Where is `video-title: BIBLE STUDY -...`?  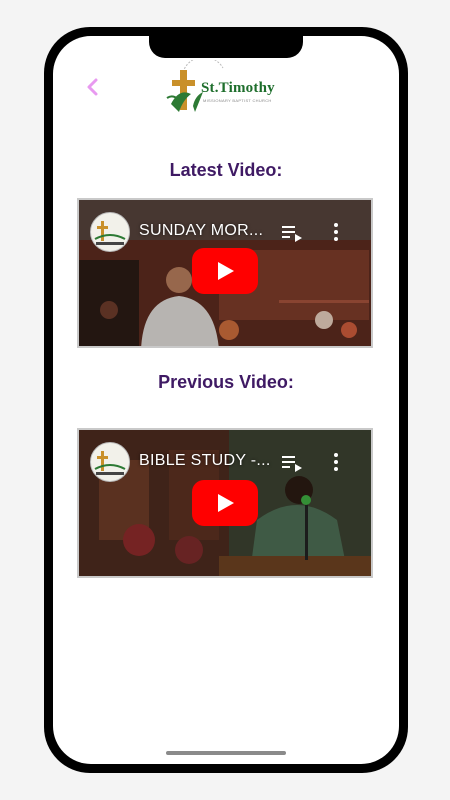
video-title: BIBLE STUDY -... is located at coordinates (205, 461).